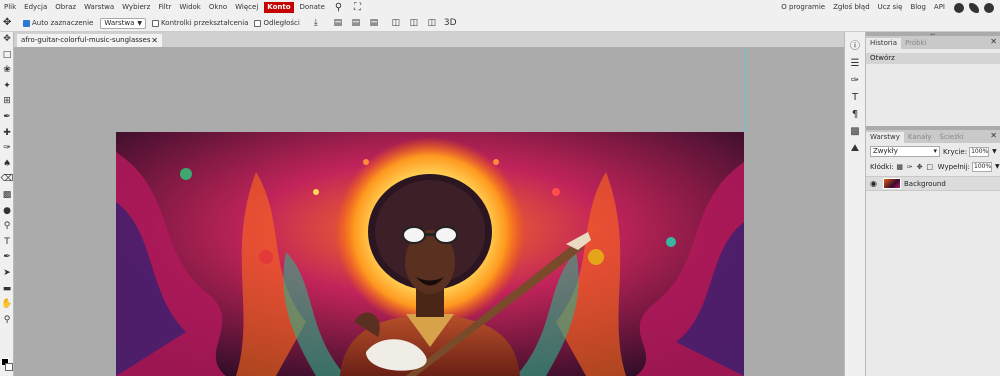 The image size is (1000, 376). Describe the element at coordinates (7, 227) in the screenshot. I see `dodge-tool-icon: ⚲` at that location.